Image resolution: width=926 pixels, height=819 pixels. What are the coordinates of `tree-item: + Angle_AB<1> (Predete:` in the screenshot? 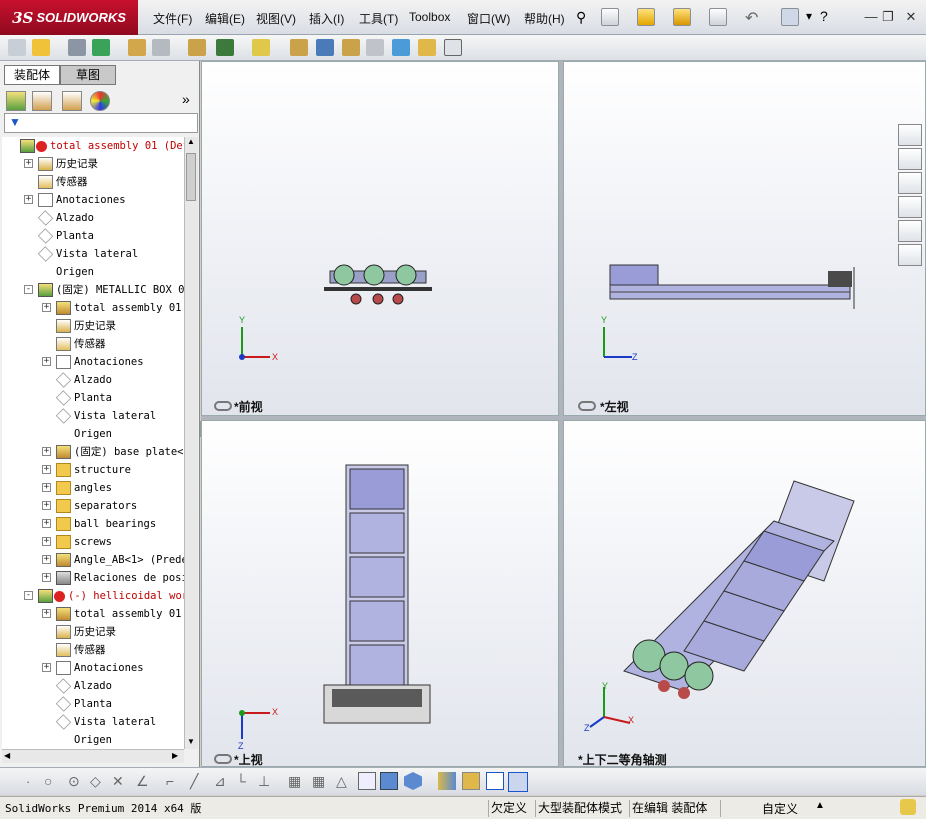 It's located at (93, 560).